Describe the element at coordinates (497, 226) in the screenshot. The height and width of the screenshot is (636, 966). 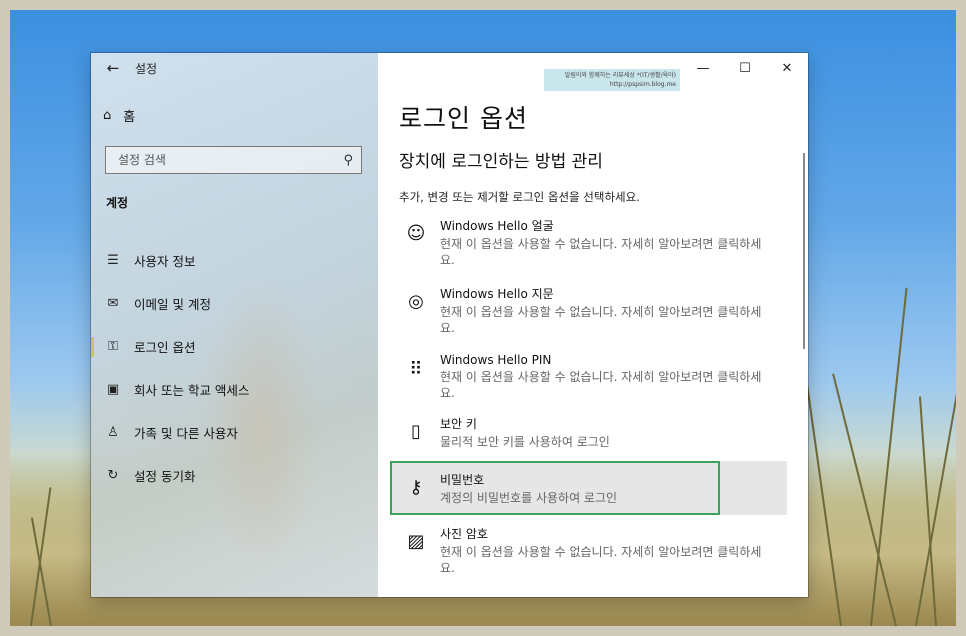
I see `option-name: Windows Hello 얼굴` at that location.